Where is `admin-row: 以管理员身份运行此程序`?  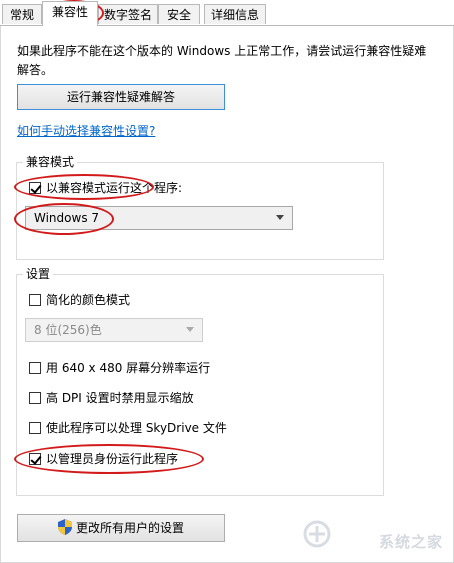
admin-row: 以管理员身份运行此程序 is located at coordinates (103, 459).